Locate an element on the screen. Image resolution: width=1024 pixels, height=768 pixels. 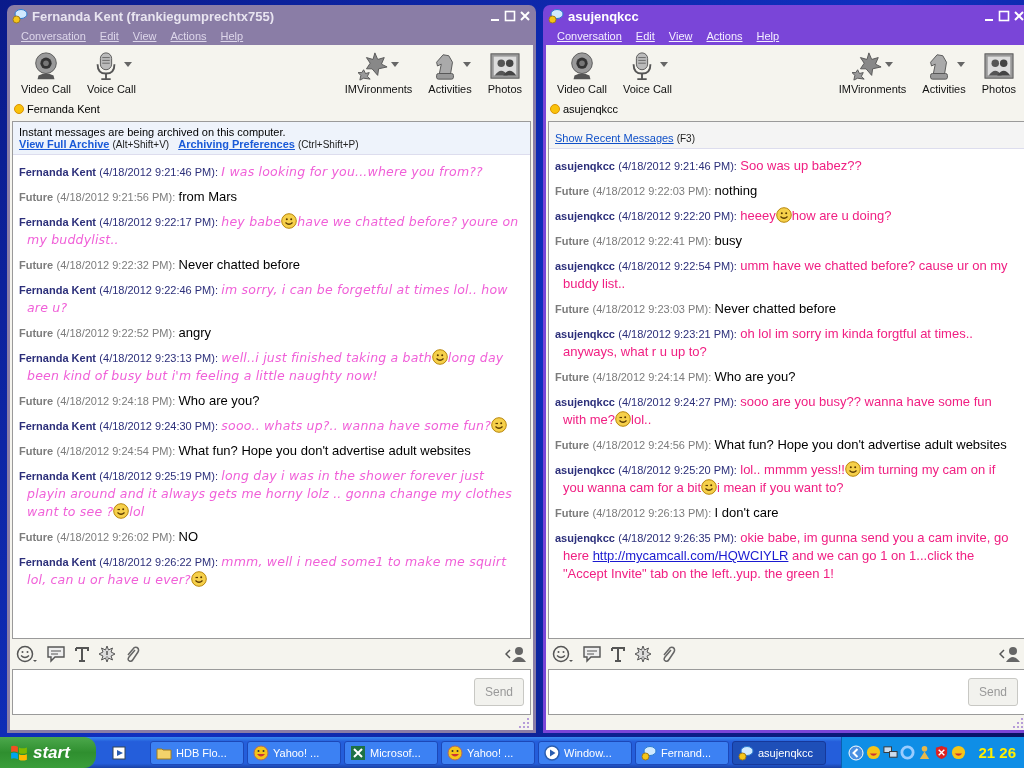
link: View Full Archive is located at coordinates (64, 144).